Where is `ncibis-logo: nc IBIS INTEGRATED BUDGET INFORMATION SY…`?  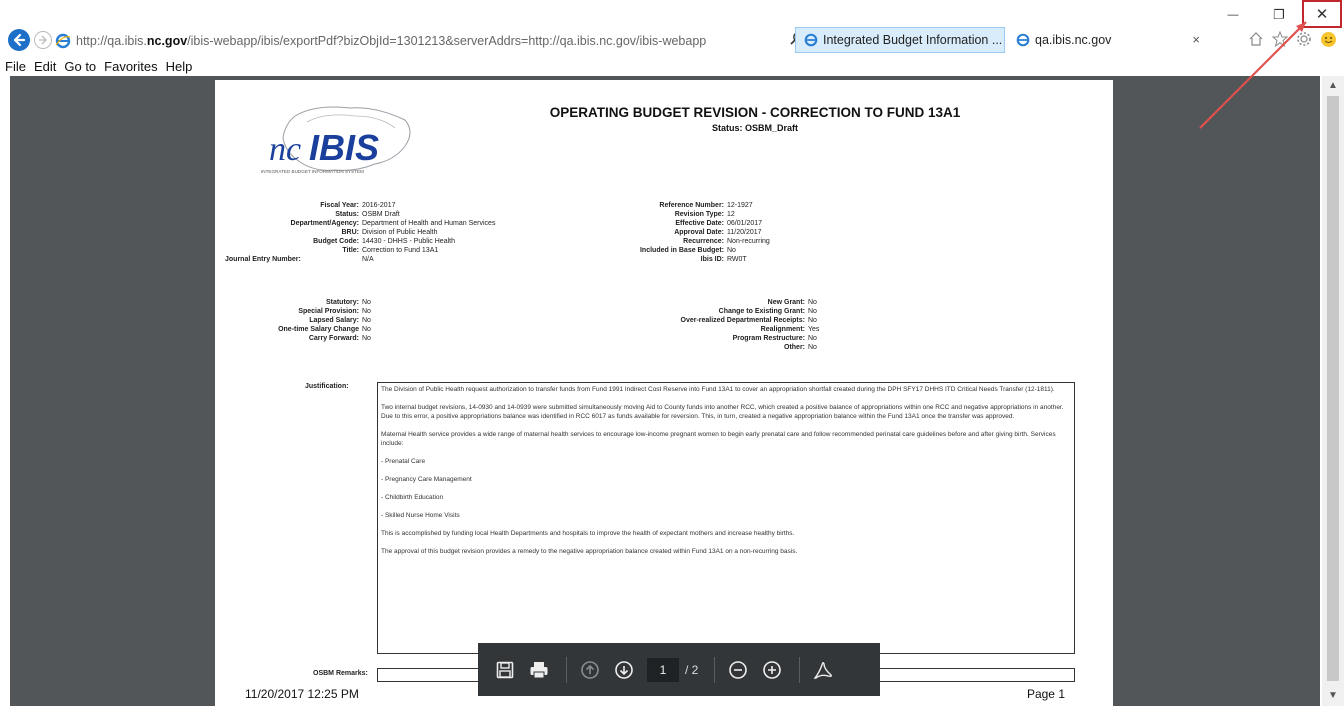
ncibis-logo: nc IBIS INTEGRATED BUDGET INFORMATION SY… is located at coordinates (336, 140).